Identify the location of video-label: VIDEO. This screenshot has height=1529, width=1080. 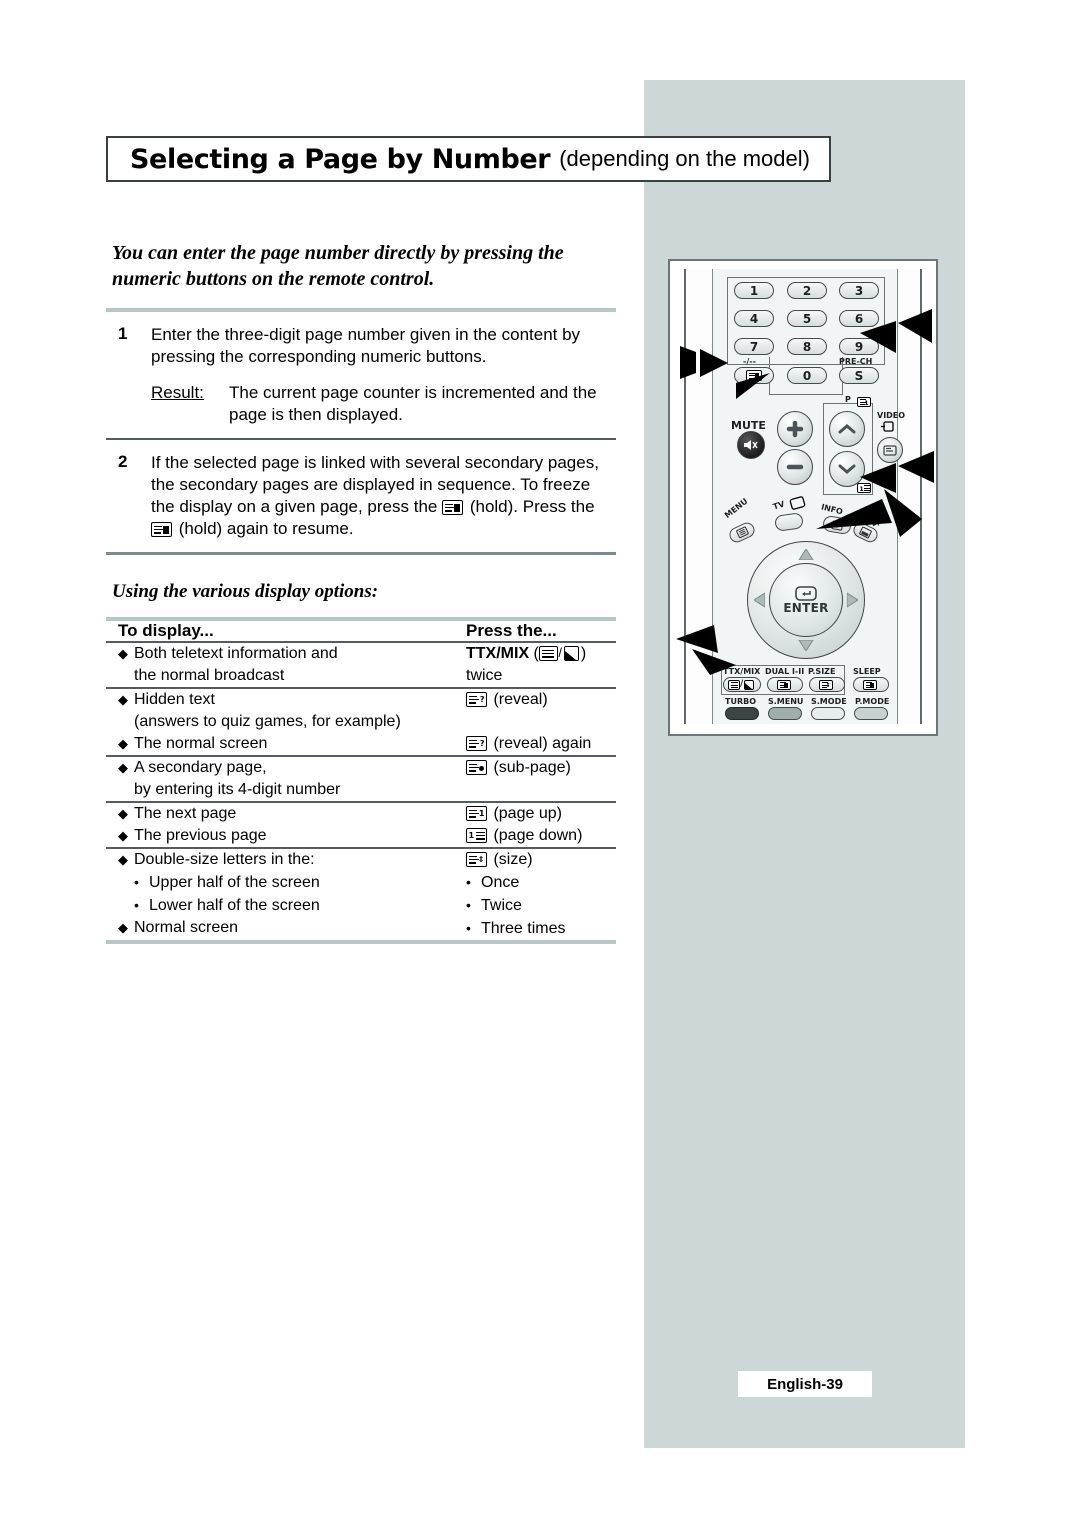
(891, 415).